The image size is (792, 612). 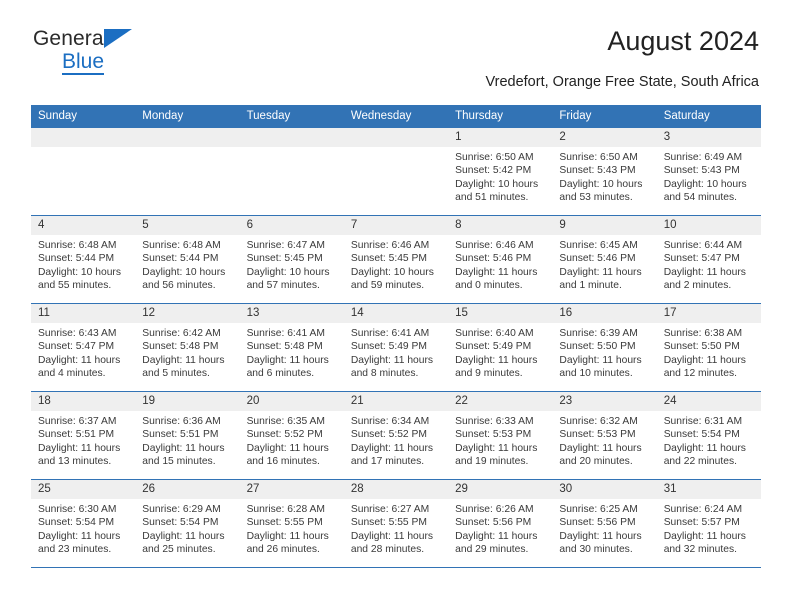 What do you see at coordinates (77, 333) in the screenshot?
I see `sunrise-time: Sunrise: 6:43 AM` at bounding box center [77, 333].